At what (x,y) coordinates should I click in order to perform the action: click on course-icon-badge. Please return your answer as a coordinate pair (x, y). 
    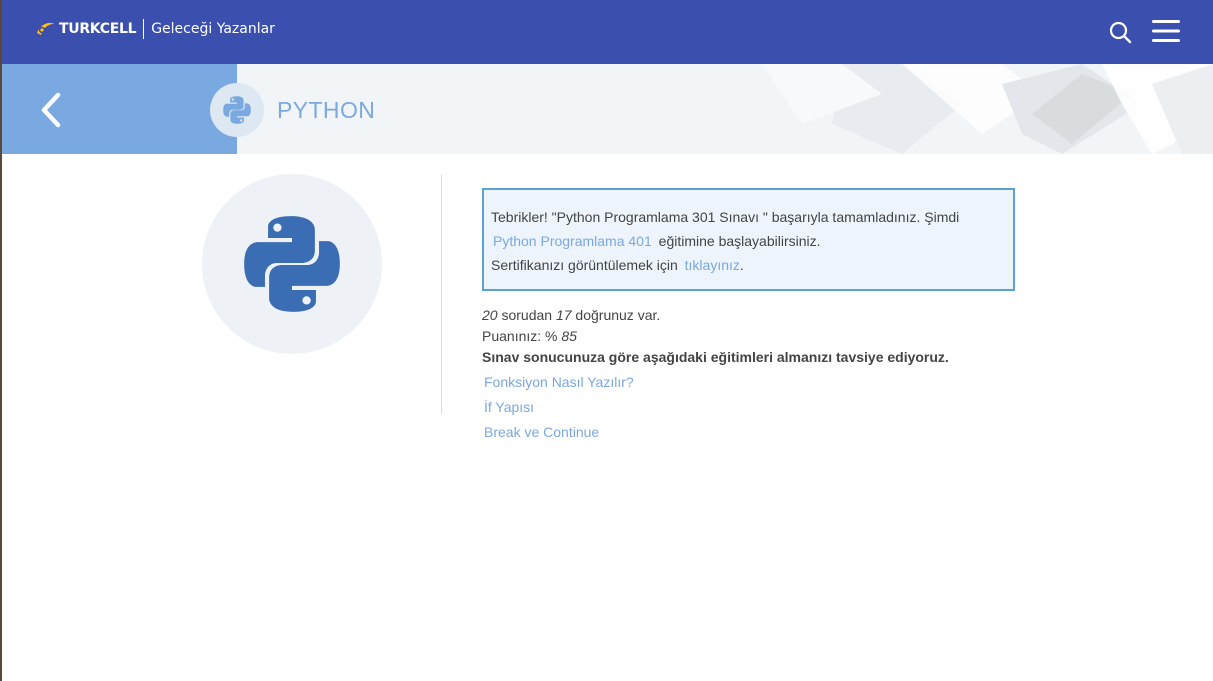
    Looking at the image, I should click on (237, 110).